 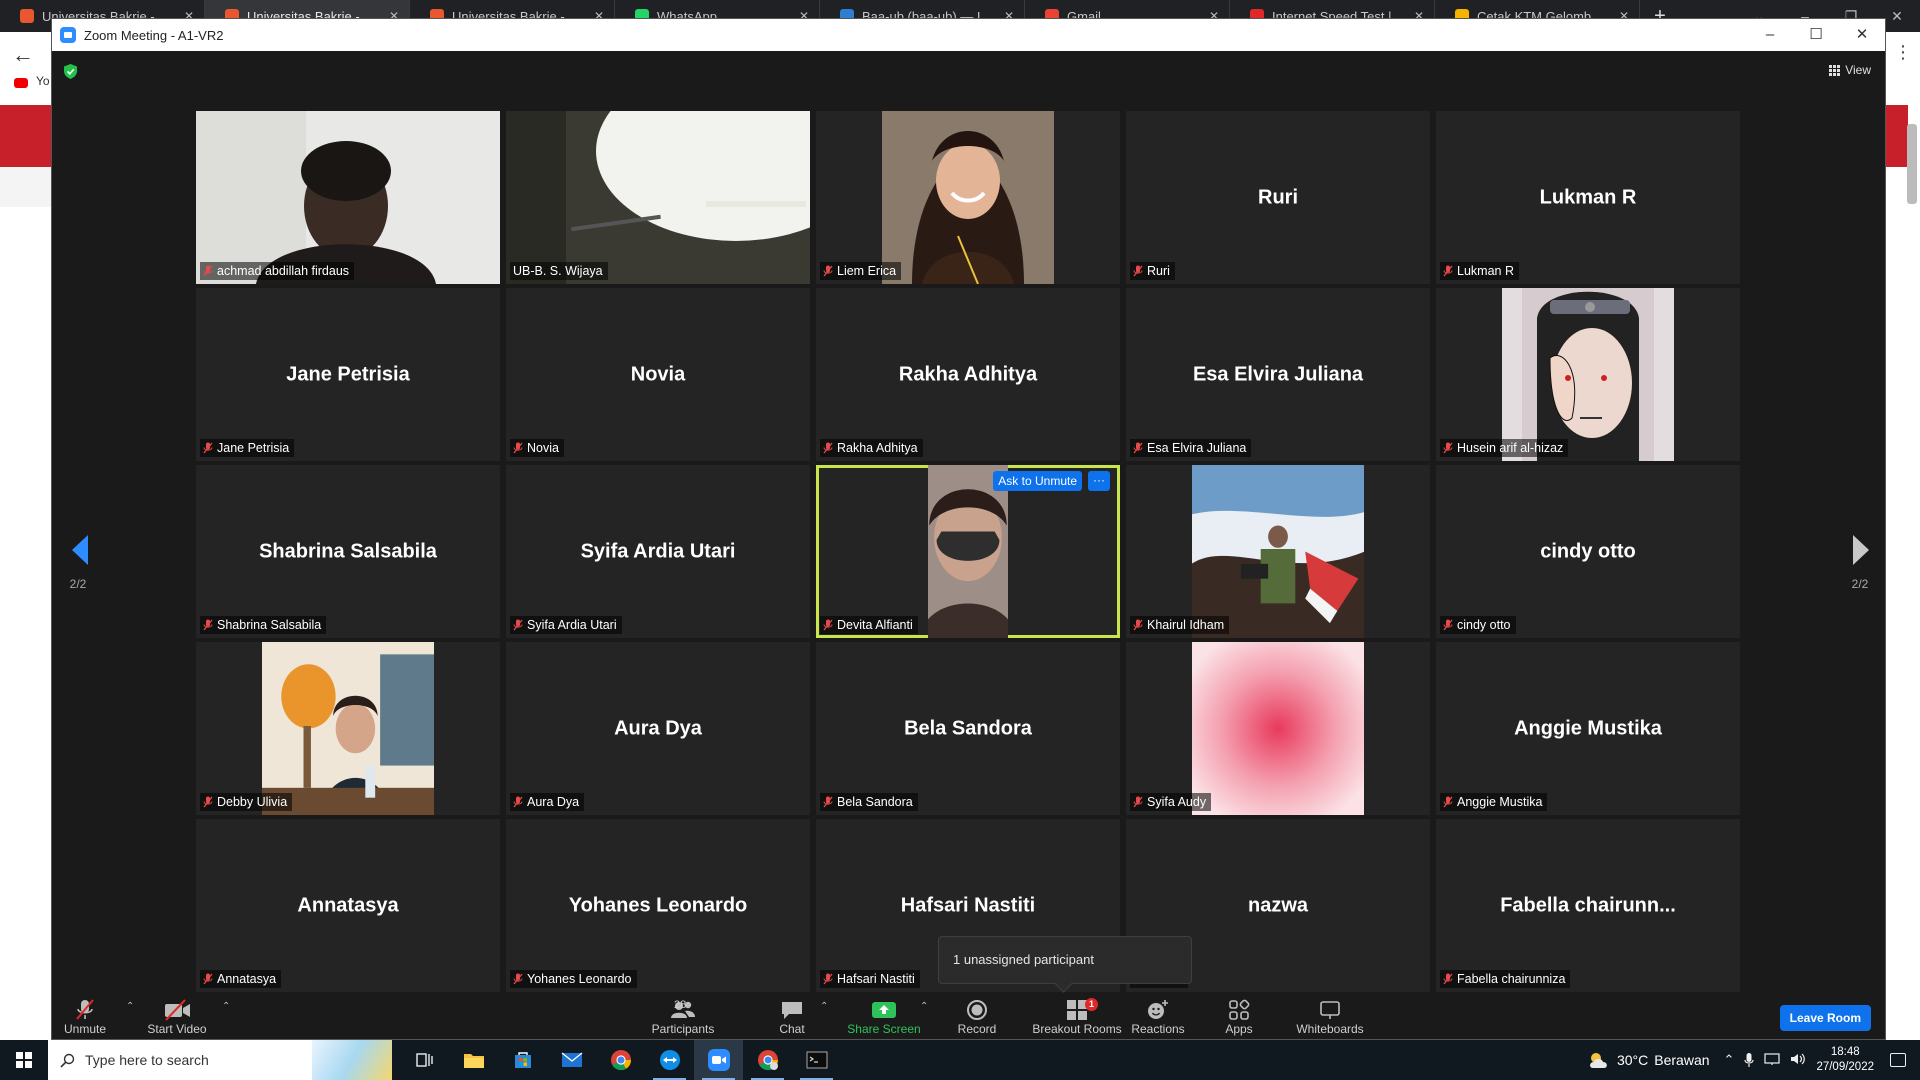 What do you see at coordinates (253, 448) in the screenshot?
I see `participant-name: Jane Petrisia` at bounding box center [253, 448].